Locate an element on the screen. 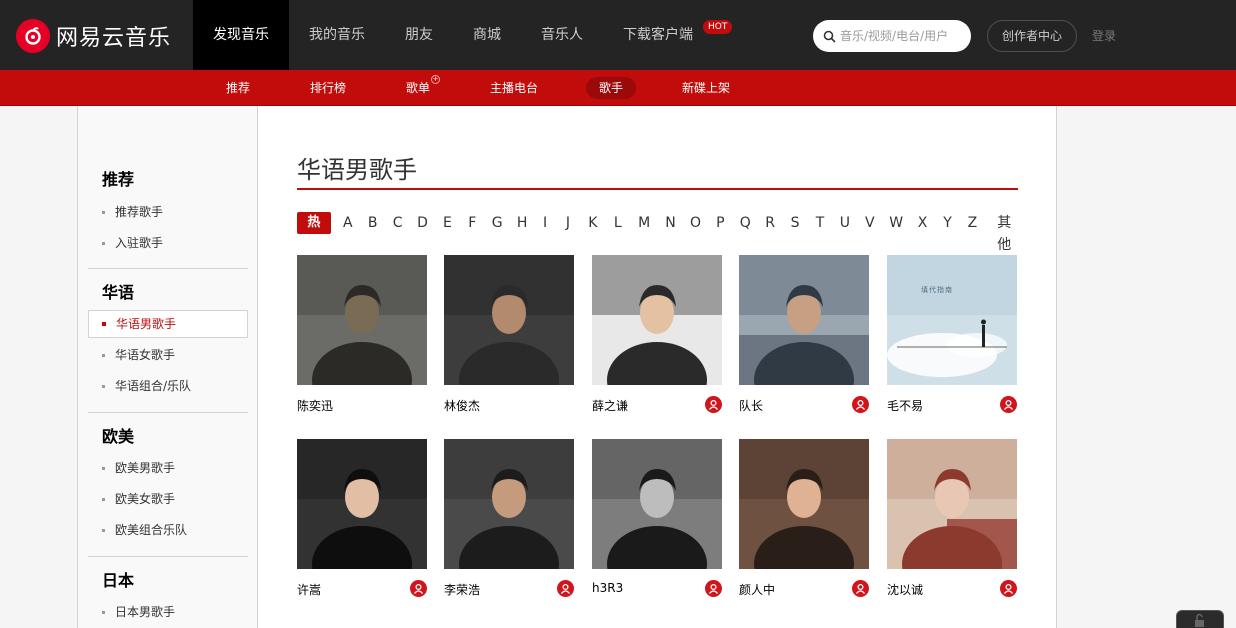 The image size is (1236, 628). letter-filter-i: I is located at coordinates (545, 223).